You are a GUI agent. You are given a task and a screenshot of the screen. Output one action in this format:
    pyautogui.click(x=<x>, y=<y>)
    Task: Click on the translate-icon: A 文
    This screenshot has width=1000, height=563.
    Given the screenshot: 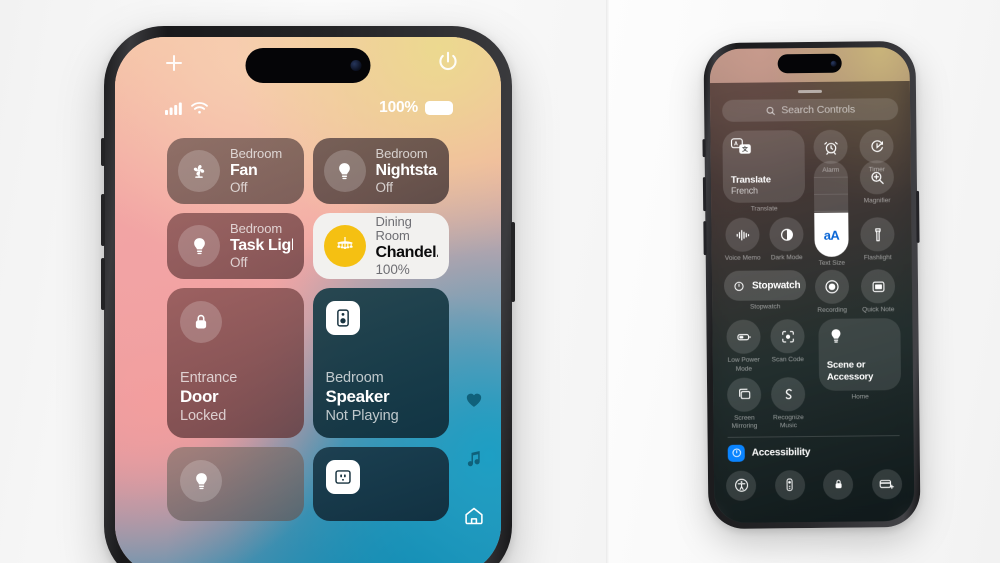 What is the action you would take?
    pyautogui.click(x=763, y=147)
    